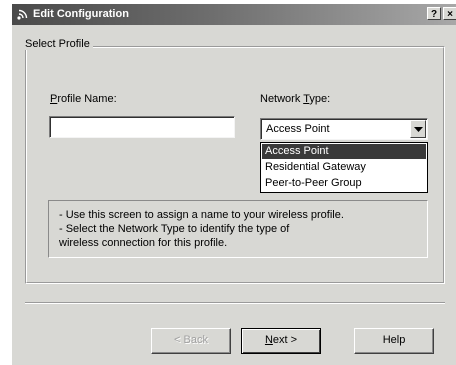 The image size is (456, 365). Describe the element at coordinates (434, 13) in the screenshot. I see `title-help-button: ?` at that location.